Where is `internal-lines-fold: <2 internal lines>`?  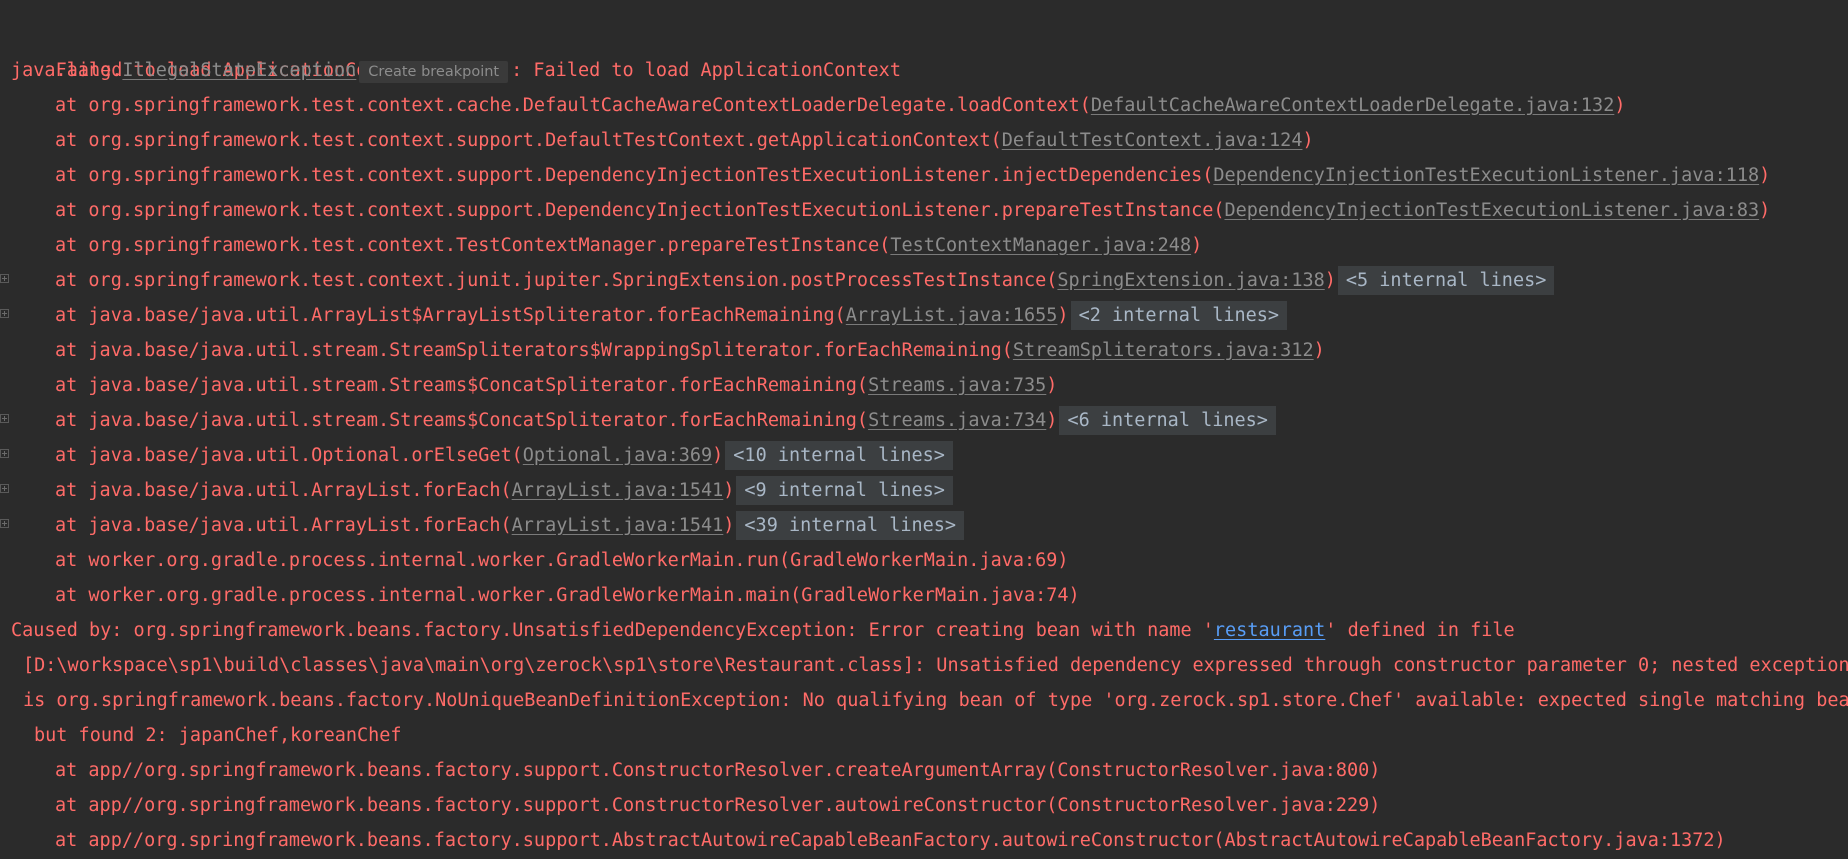
internal-lines-fold: <2 internal lines> is located at coordinates (1179, 315).